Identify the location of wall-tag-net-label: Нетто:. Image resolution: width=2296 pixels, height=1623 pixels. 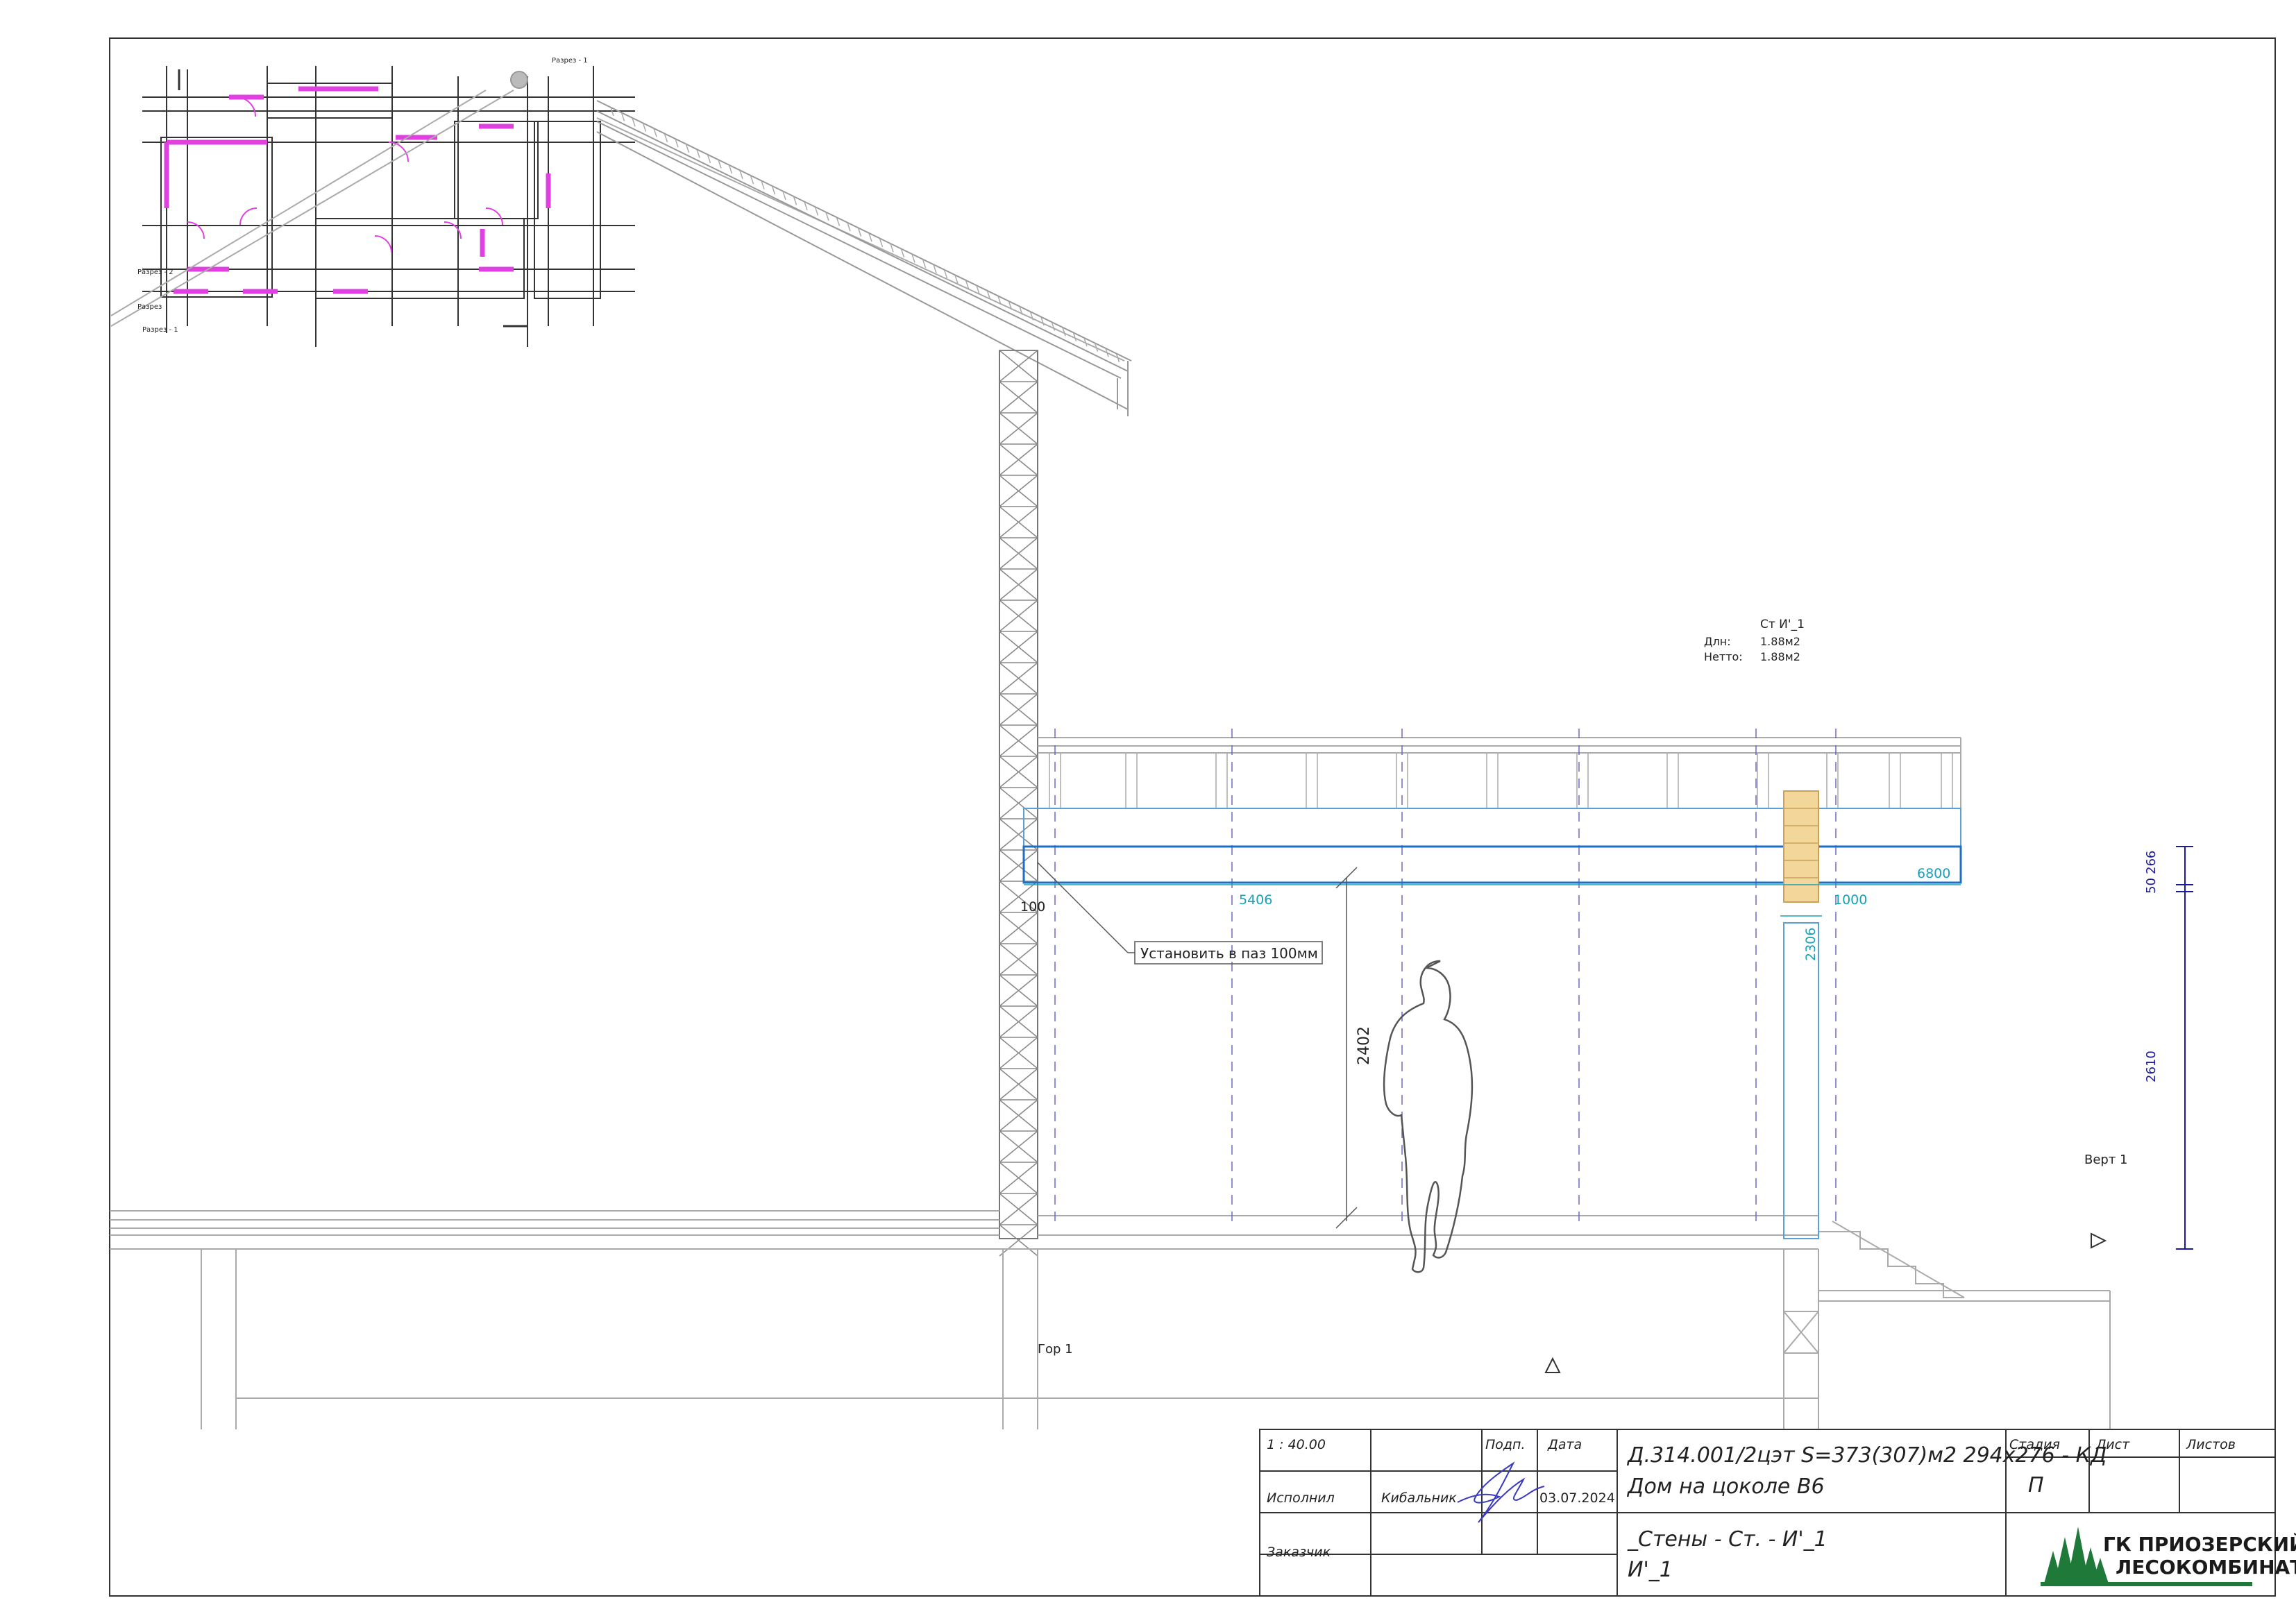
(1723, 656).